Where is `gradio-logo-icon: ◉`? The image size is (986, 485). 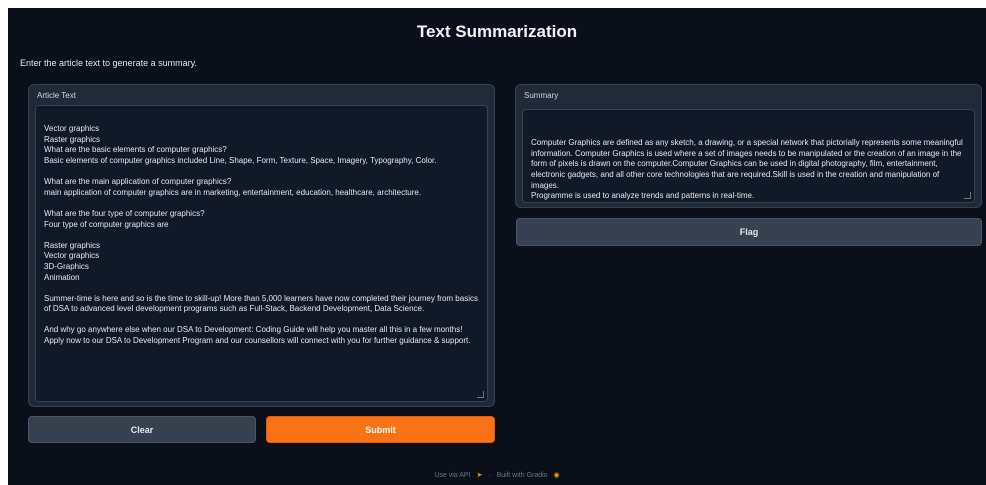
gradio-logo-icon: ◉ is located at coordinates (556, 475).